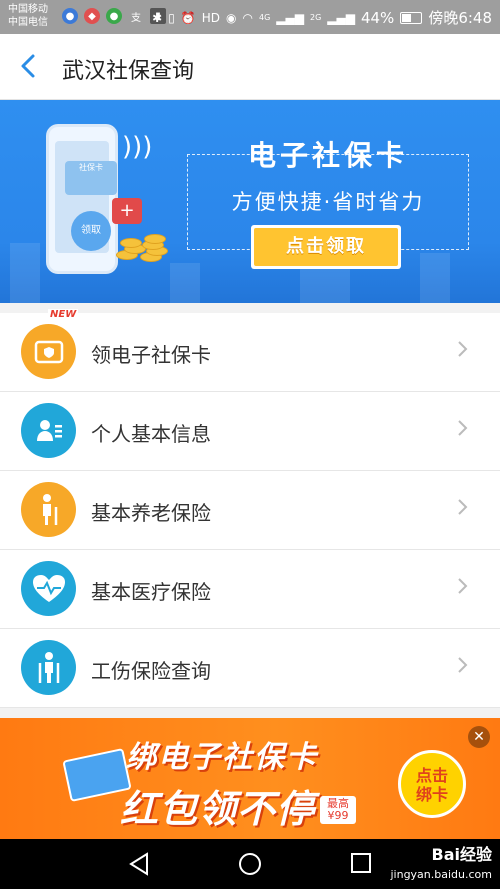 This screenshot has width=500, height=889. I want to click on bind-card-line1: 点击, so click(431, 775).